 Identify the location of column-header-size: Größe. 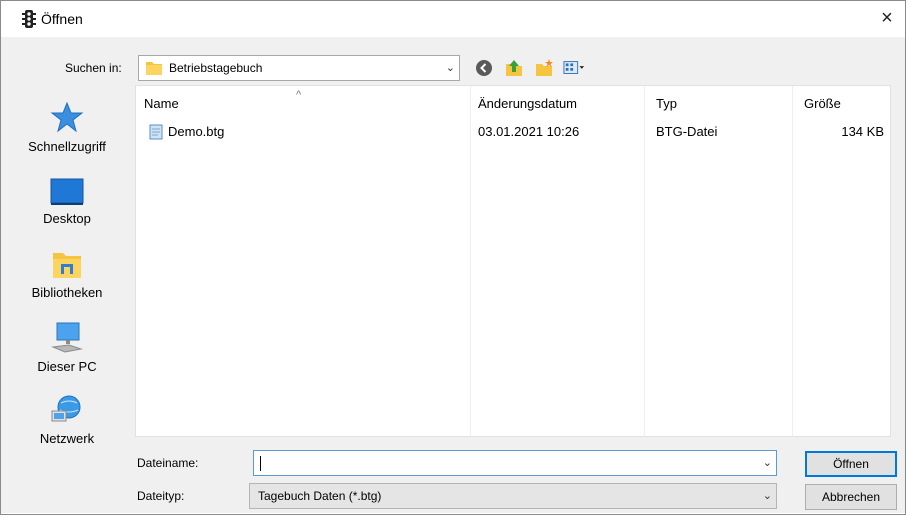
(822, 103).